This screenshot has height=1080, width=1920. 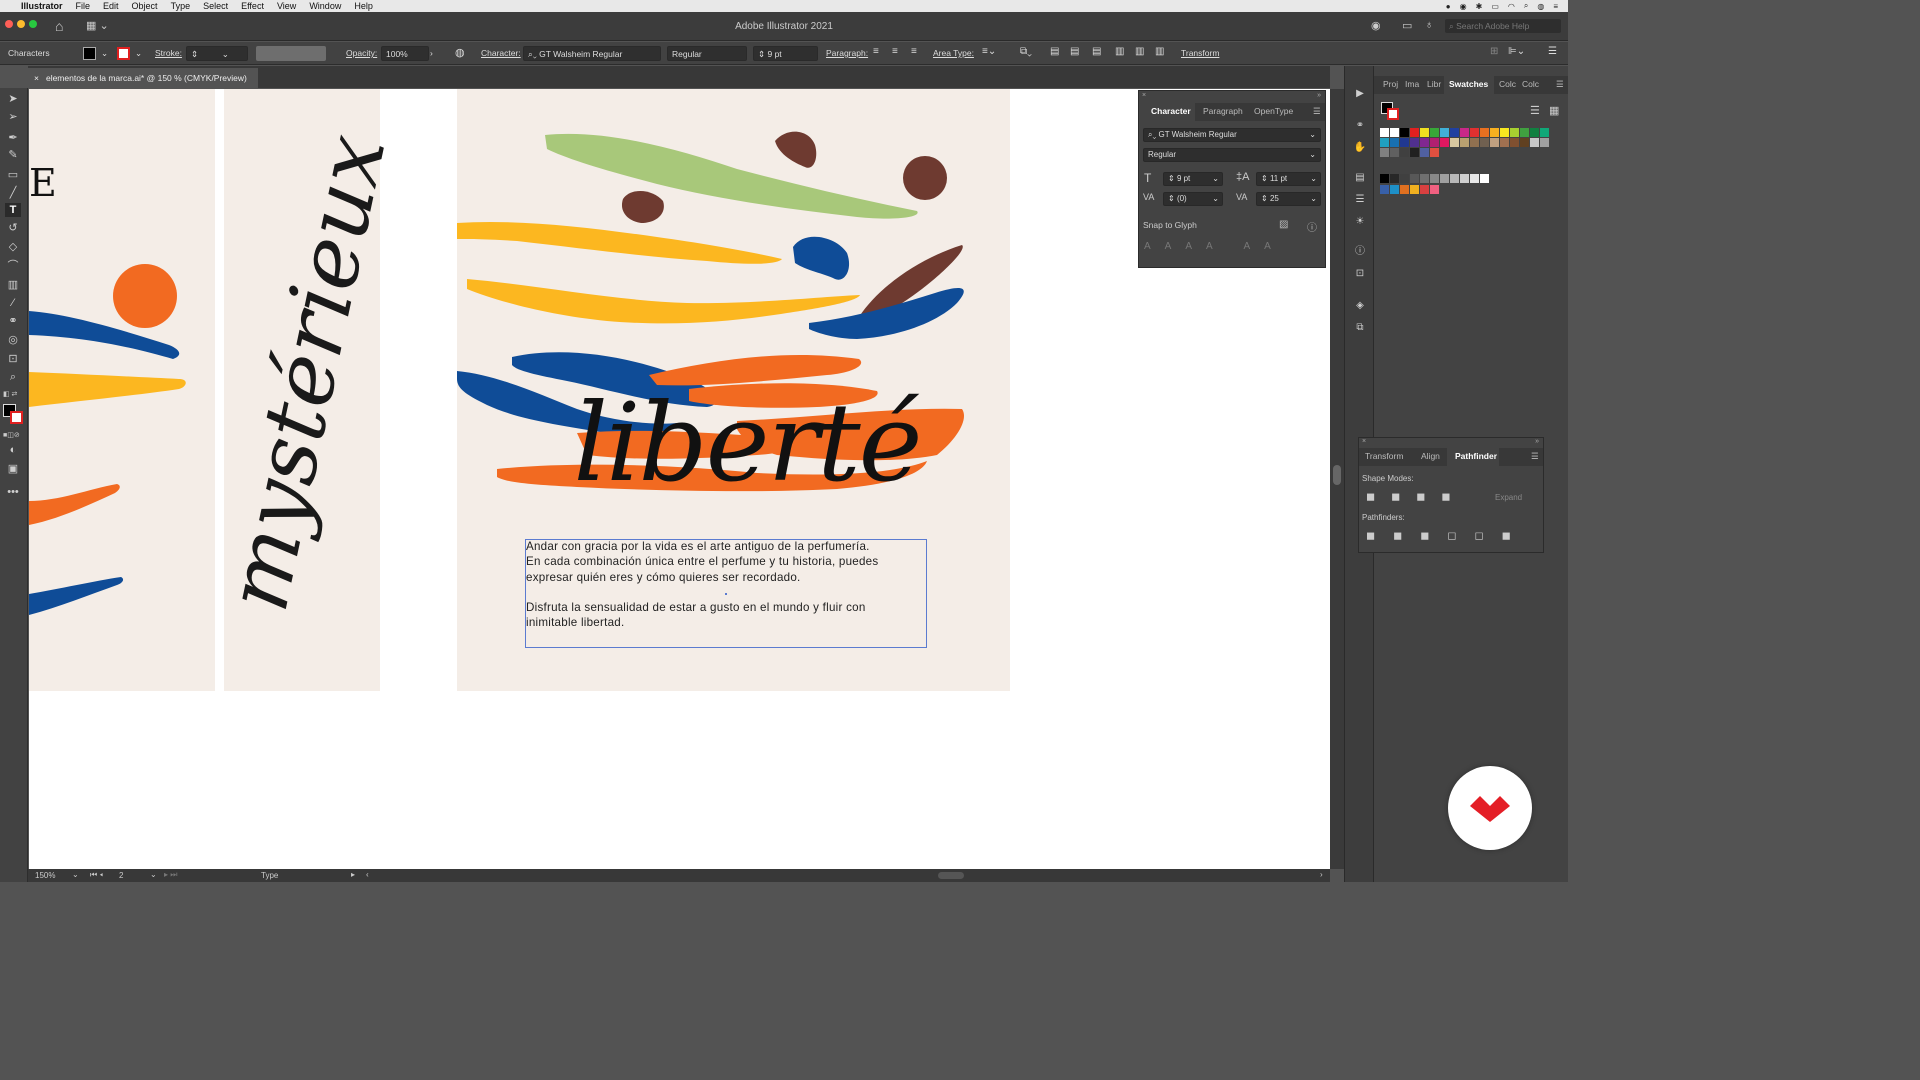 I want to click on play-actions-icon: ▶, so click(x=1360, y=94).